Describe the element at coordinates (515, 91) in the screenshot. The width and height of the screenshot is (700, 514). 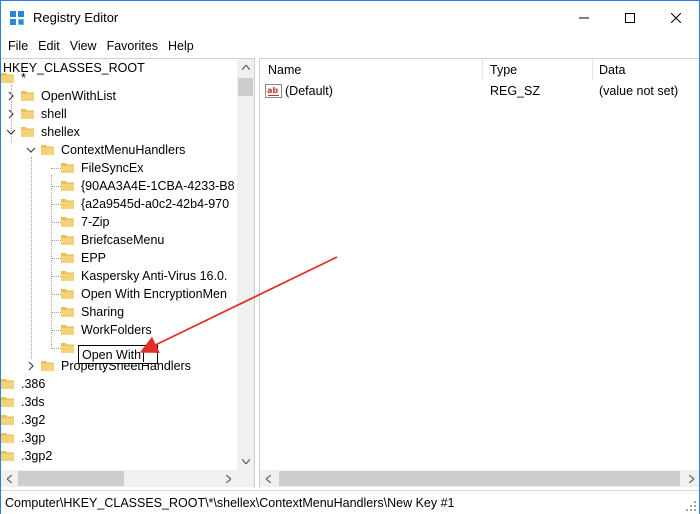
I see `value-type: REG_SZ` at that location.